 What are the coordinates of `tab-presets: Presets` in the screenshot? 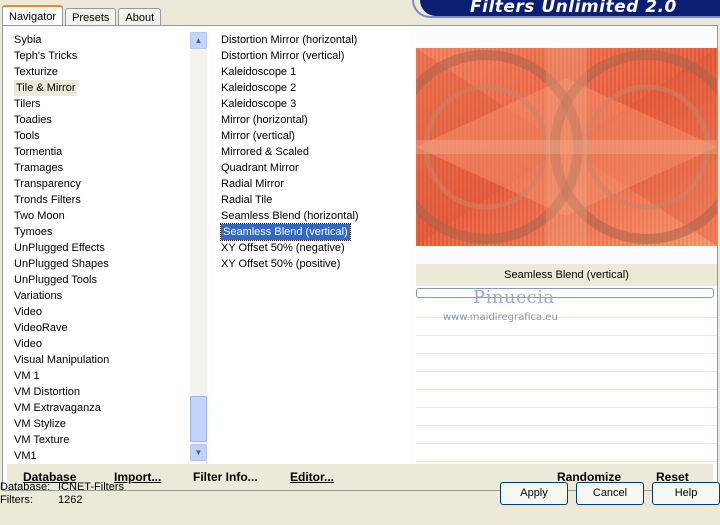 It's located at (91, 17).